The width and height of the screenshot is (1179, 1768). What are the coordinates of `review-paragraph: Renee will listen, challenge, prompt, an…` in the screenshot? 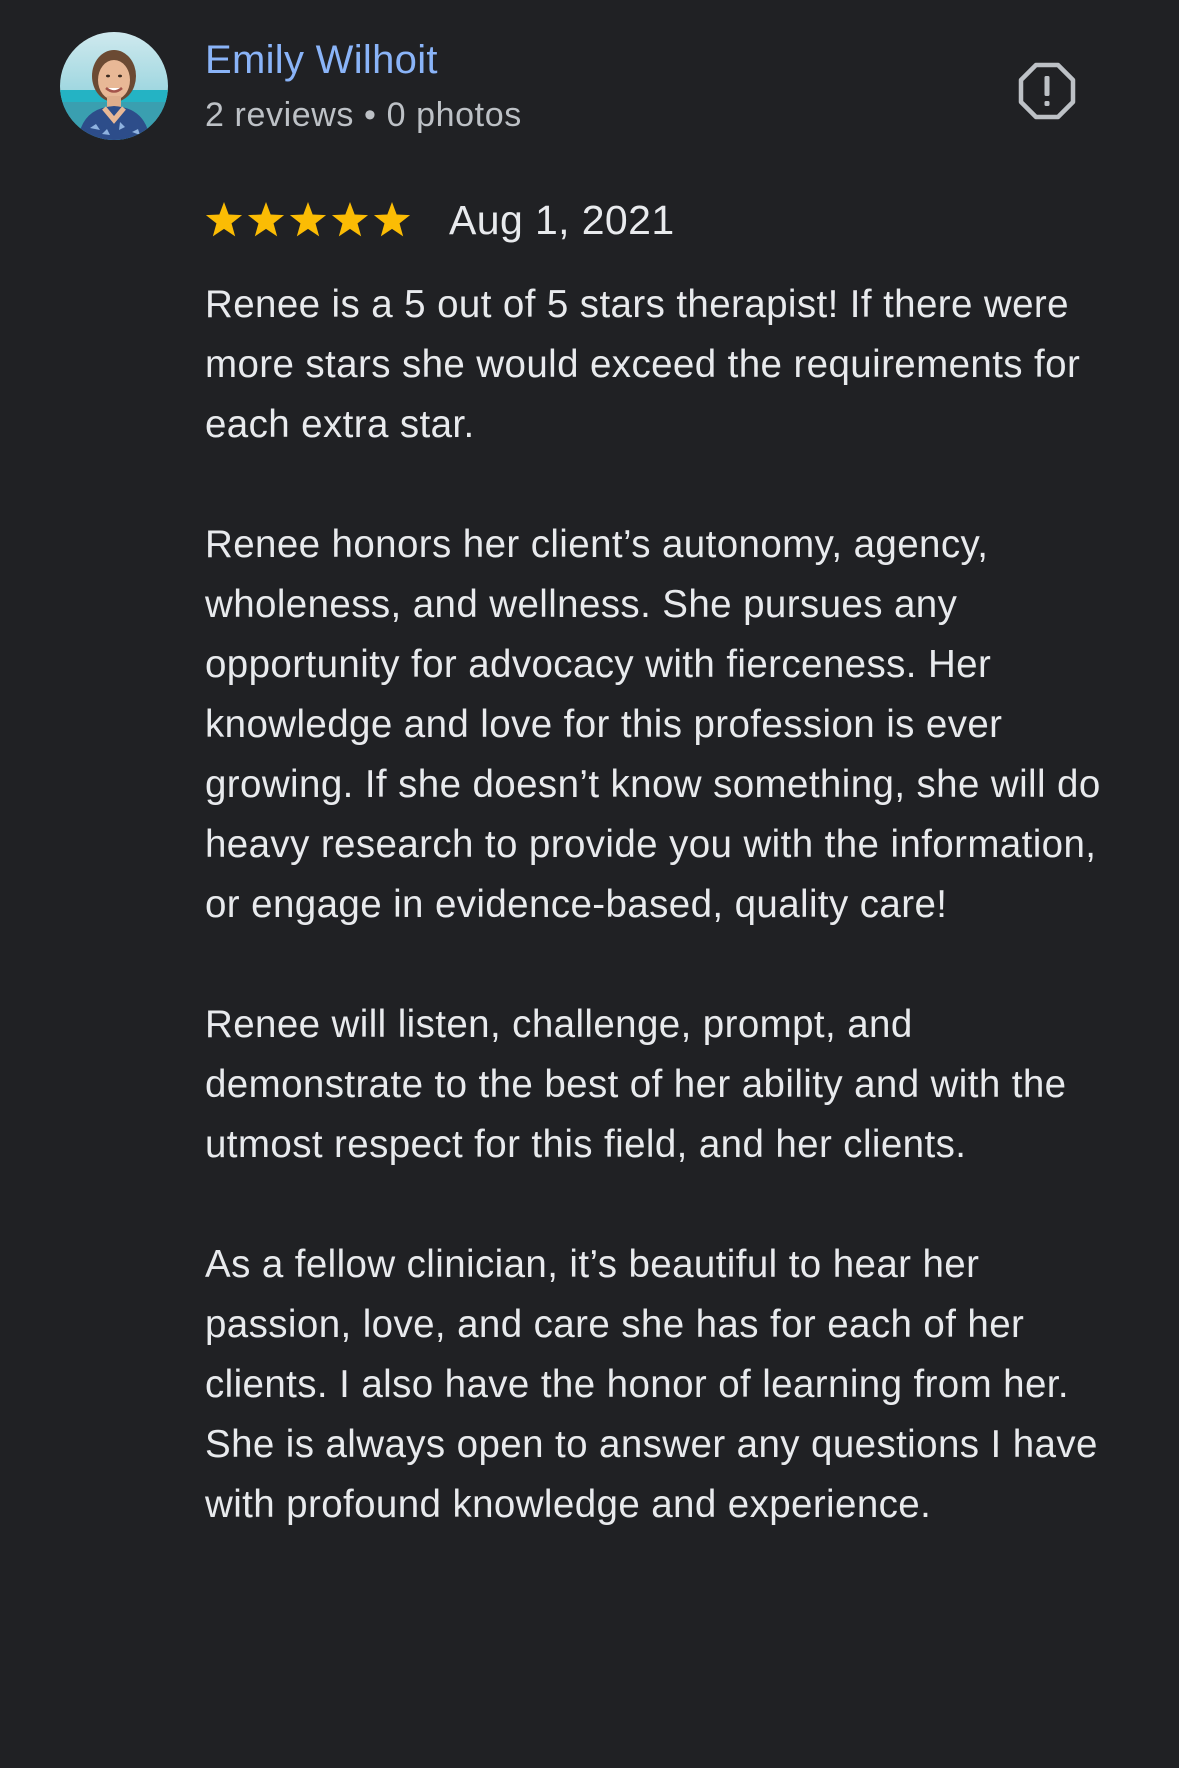 It's located at (636, 1084).